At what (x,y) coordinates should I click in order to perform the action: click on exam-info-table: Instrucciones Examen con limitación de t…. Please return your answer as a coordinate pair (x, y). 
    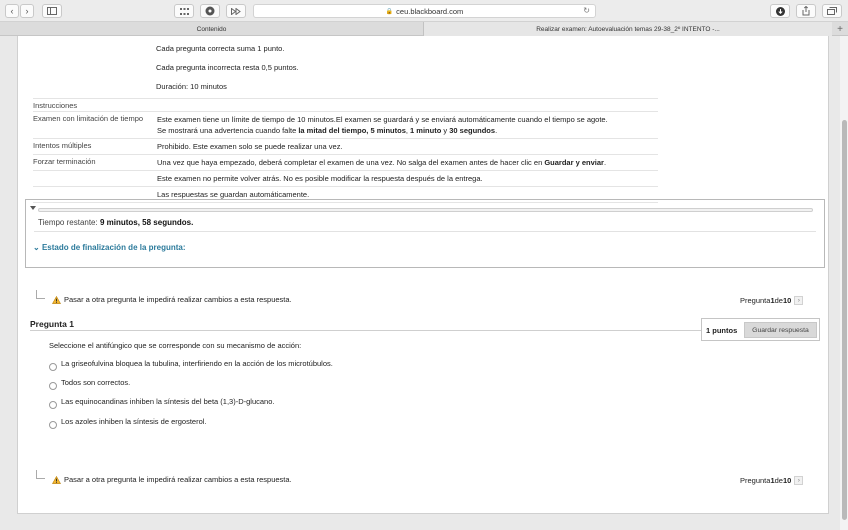
    Looking at the image, I should click on (345, 150).